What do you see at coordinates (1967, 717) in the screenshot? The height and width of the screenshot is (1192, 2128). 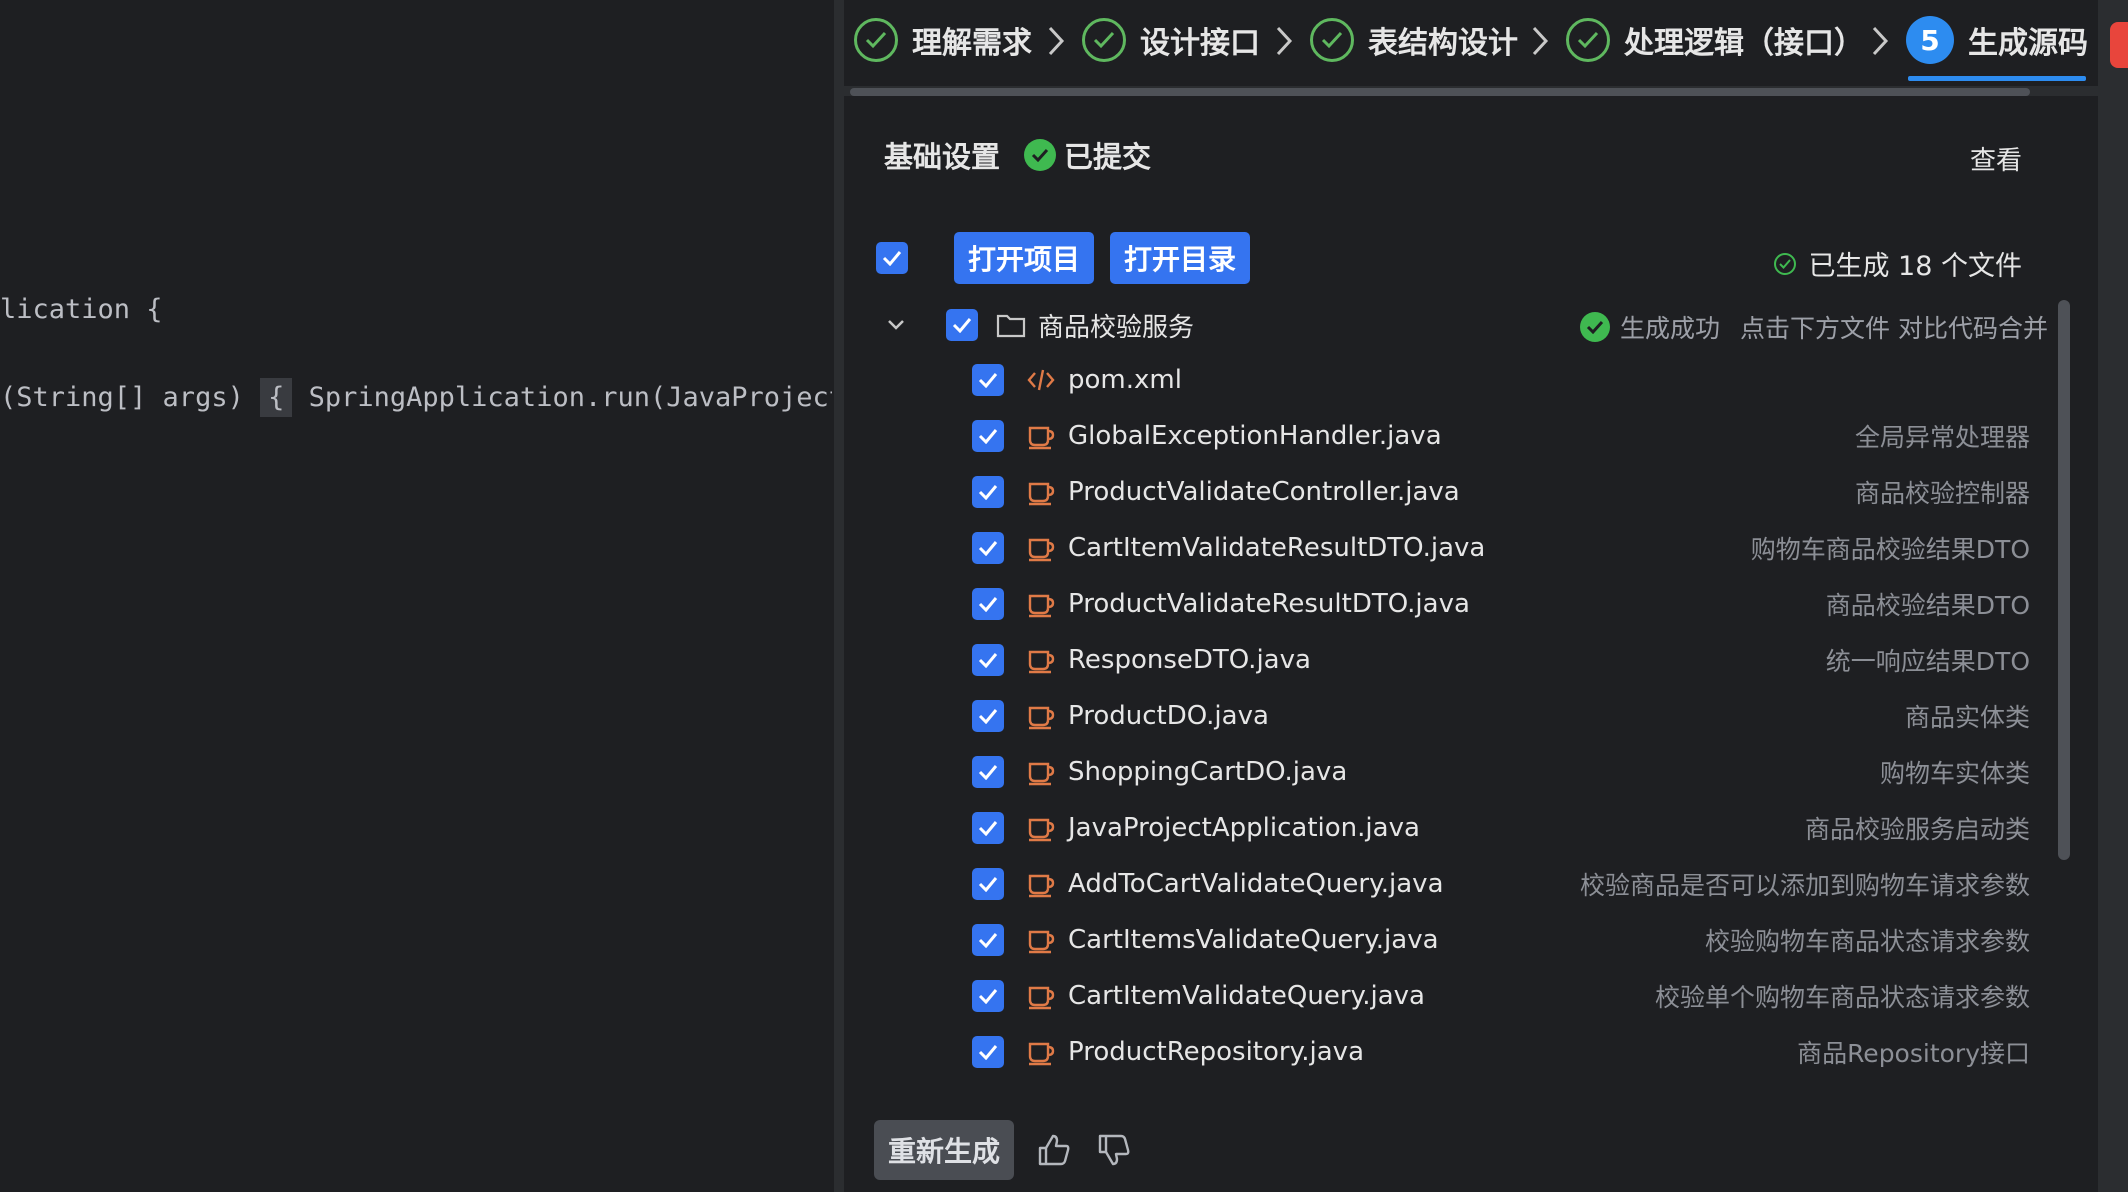 I see `file-description: 商品实体类` at bounding box center [1967, 717].